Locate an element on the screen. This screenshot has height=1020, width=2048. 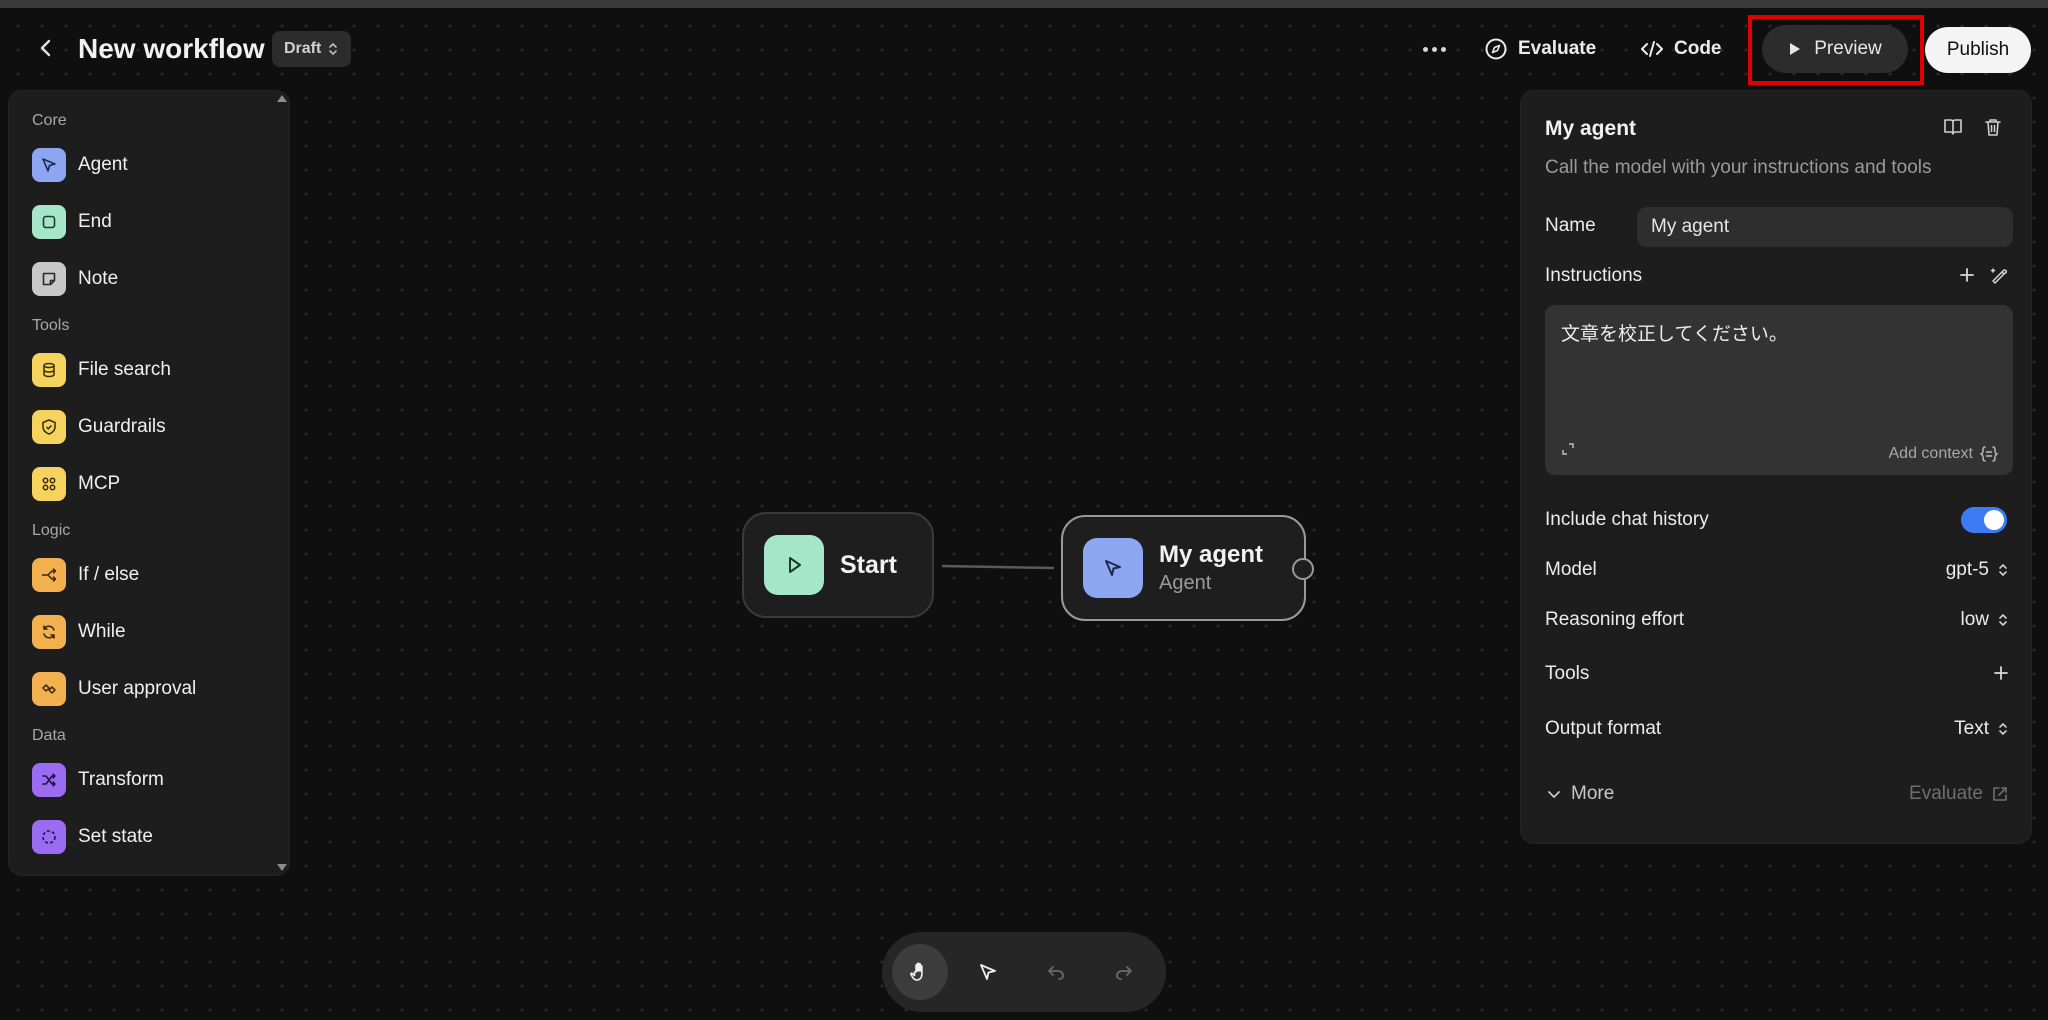
preview-button: Preview is located at coordinates (1835, 49).